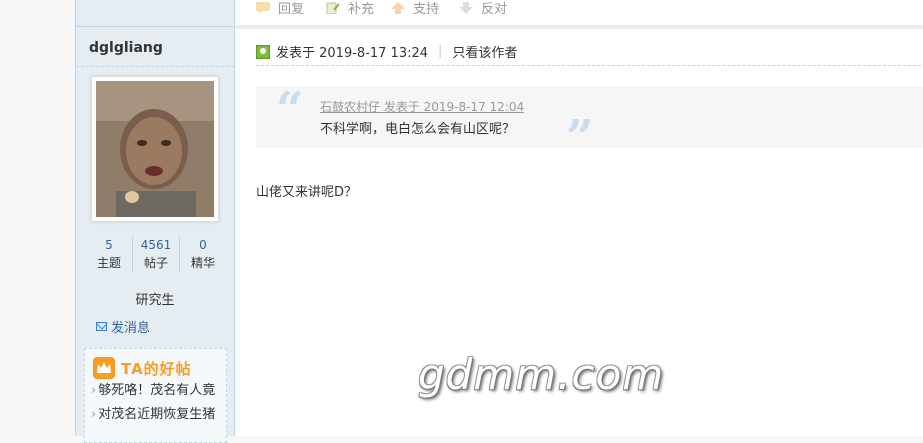  Describe the element at coordinates (307, 192) in the screenshot. I see `reply-content: 山佬又来讲呢D？` at that location.